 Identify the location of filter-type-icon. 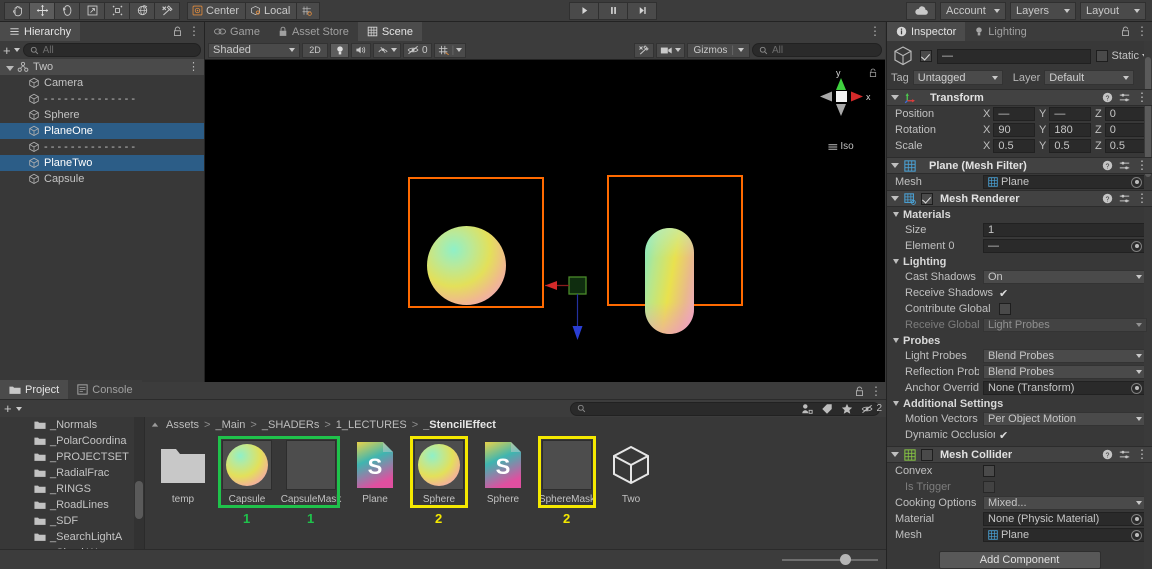
(807, 409).